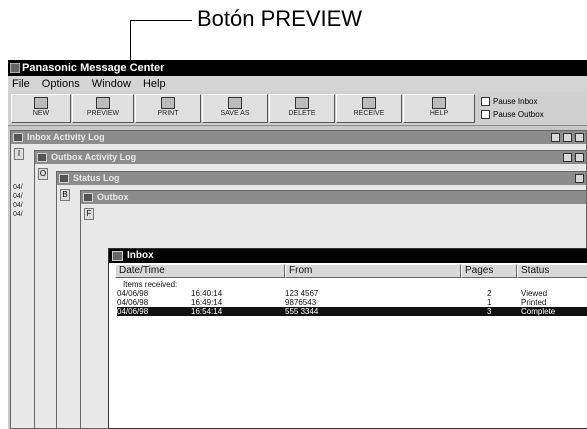 This screenshot has height=429, width=587. Describe the element at coordinates (140, 255) in the screenshot. I see `window-title: Inbox` at that location.